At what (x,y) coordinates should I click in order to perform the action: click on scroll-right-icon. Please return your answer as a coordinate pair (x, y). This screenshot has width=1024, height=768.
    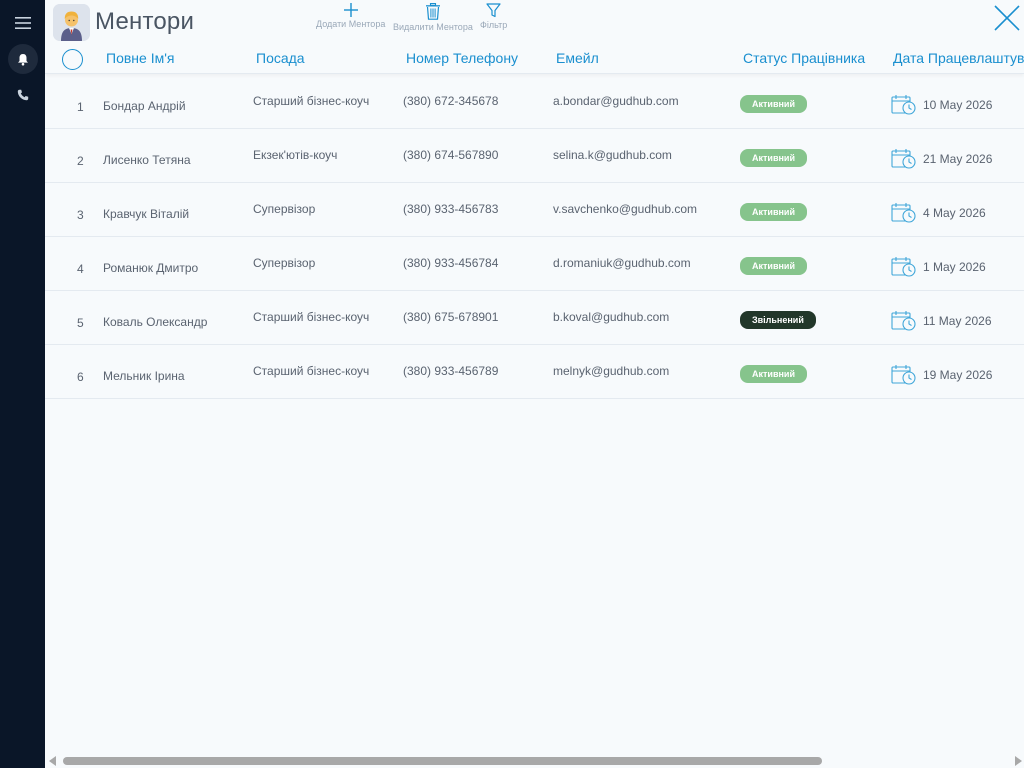
    Looking at the image, I should click on (1018, 761).